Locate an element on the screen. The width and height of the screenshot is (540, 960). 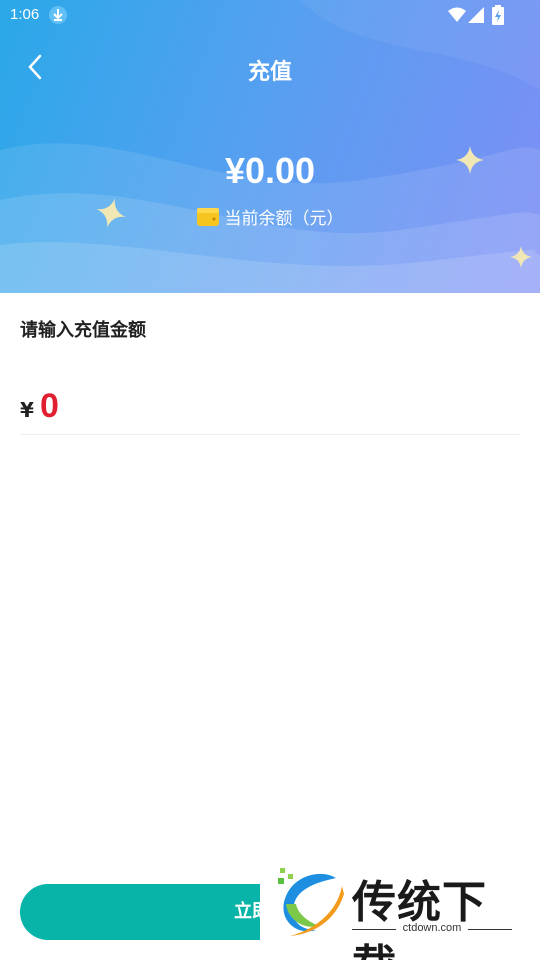
signal-icon is located at coordinates (476, 15).